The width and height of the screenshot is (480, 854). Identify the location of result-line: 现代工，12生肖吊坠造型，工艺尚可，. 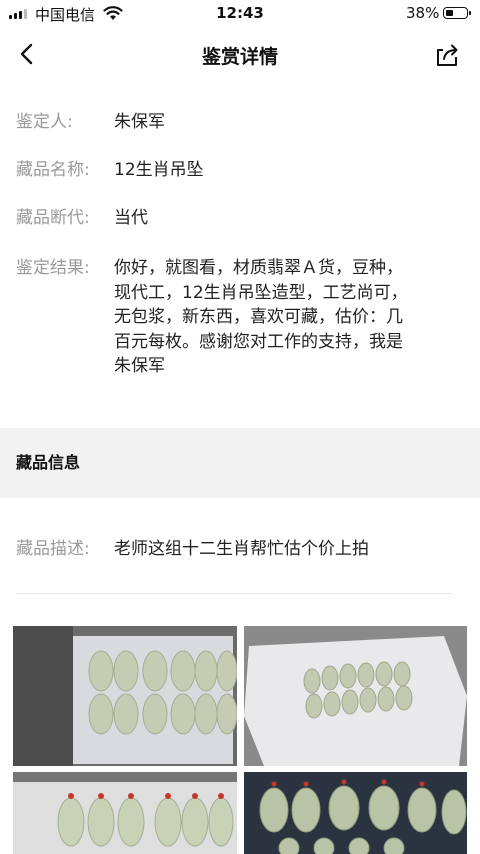
(261, 292).